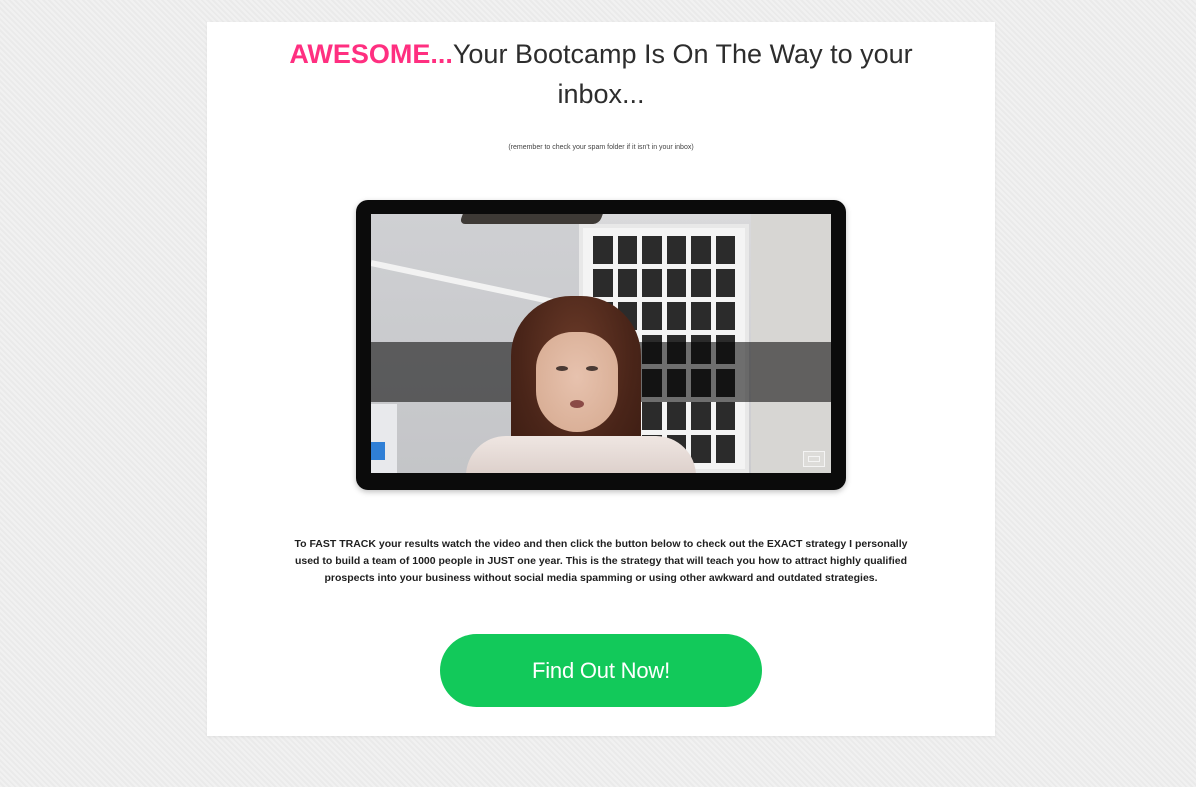 The width and height of the screenshot is (1196, 787). I want to click on video-thumbnail, so click(601, 343).